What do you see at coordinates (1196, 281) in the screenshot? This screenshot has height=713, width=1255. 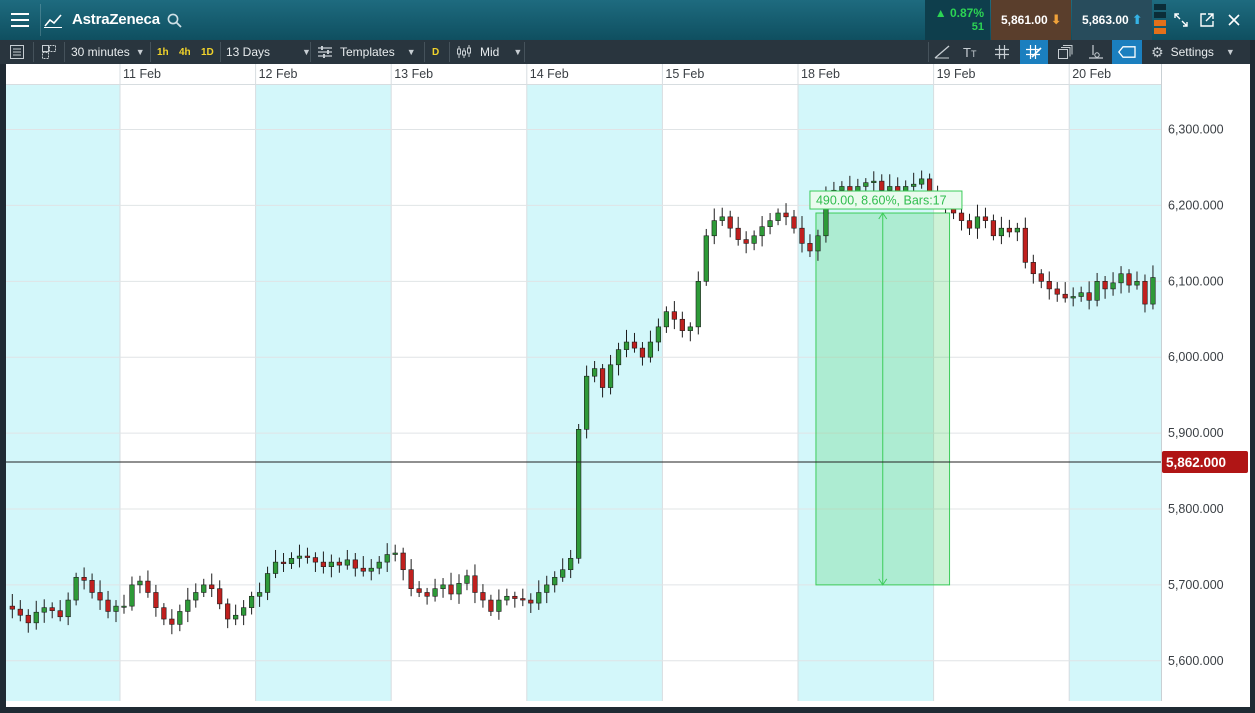 I see `y-tick-label: 6,100.000` at bounding box center [1196, 281].